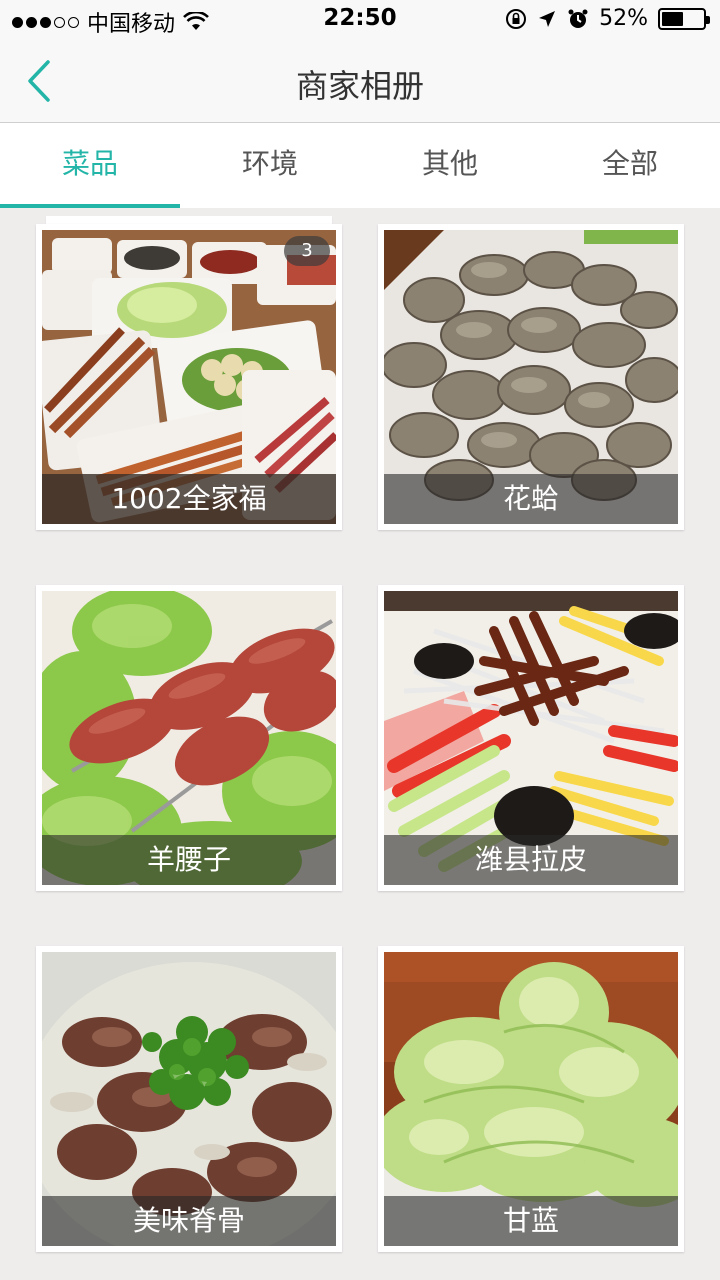 This screenshot has height=1280, width=720. Describe the element at coordinates (189, 1221) in the screenshot. I see `photo-caption: 美味脊骨` at that location.